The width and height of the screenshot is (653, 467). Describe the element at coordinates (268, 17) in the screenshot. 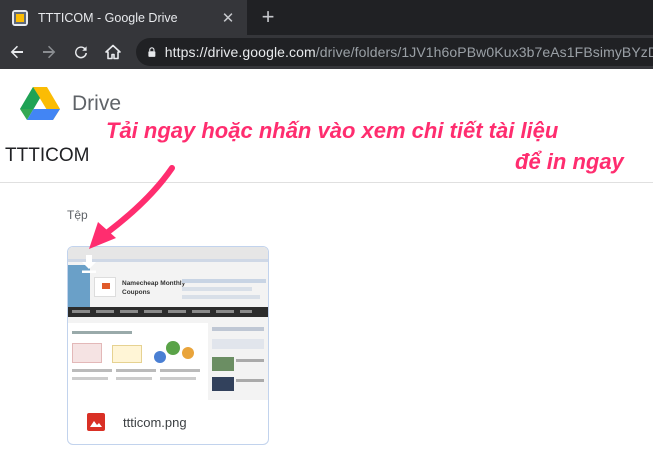

I see `new-tab-button: +` at that location.